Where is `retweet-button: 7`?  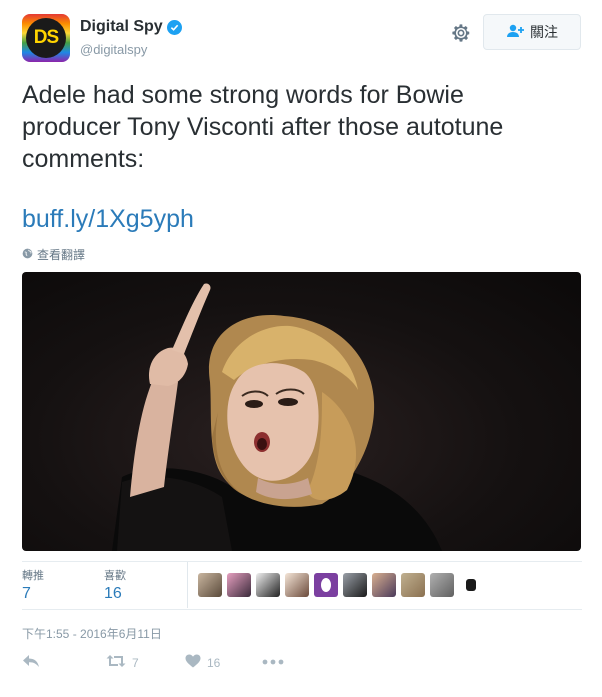
retweet-button: 7 is located at coordinates (122, 662).